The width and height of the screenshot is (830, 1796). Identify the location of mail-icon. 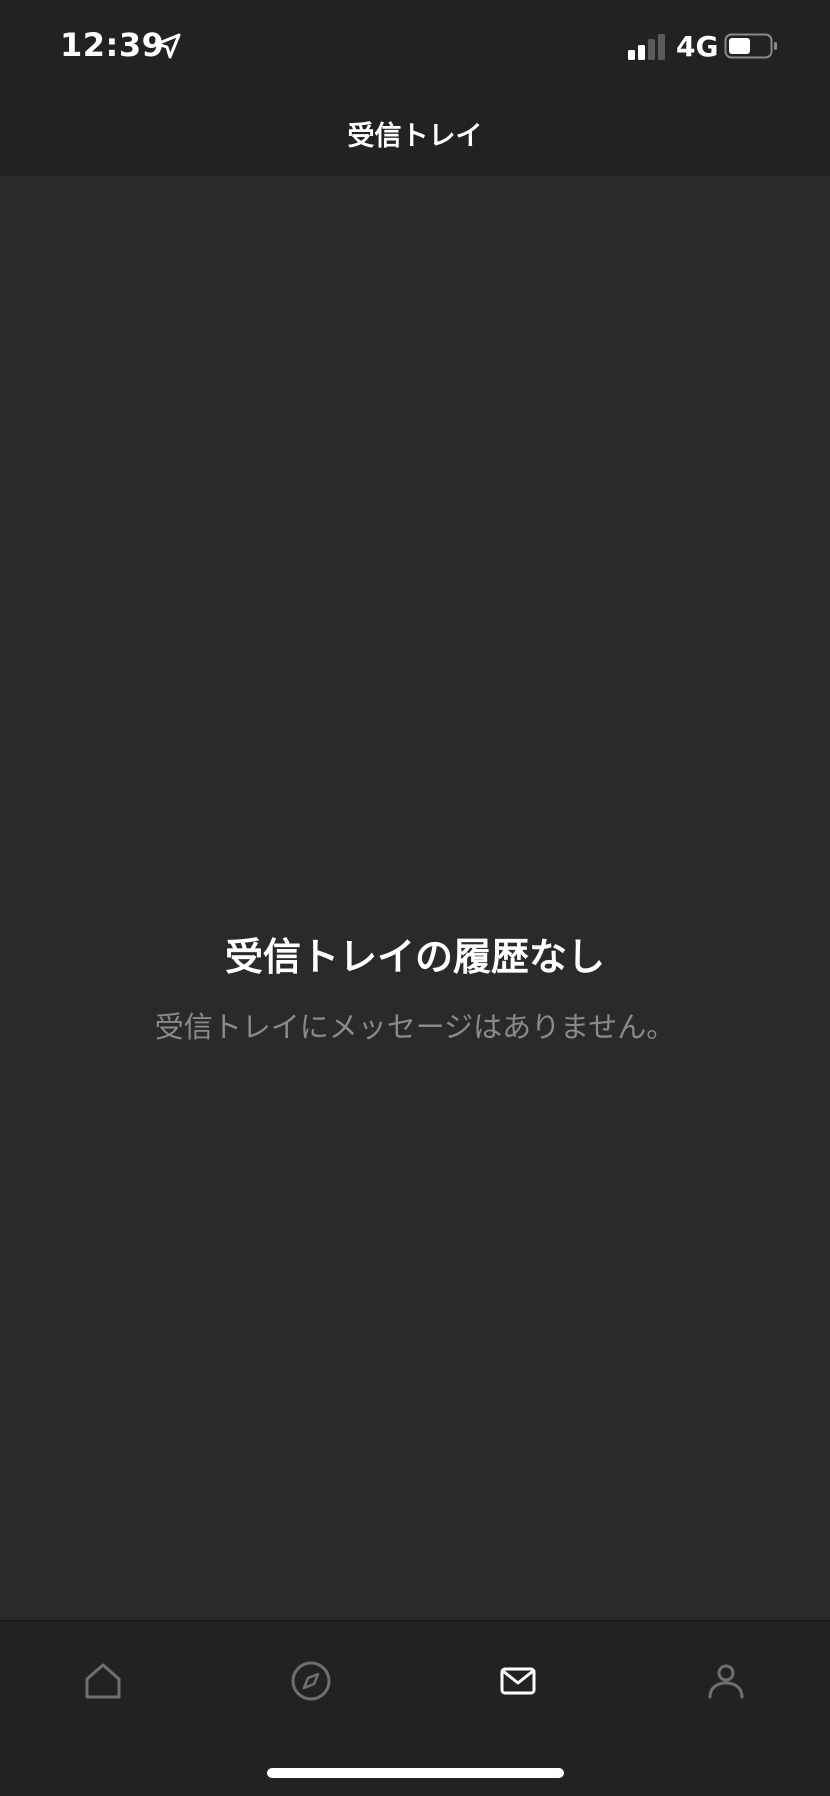
(518, 1681).